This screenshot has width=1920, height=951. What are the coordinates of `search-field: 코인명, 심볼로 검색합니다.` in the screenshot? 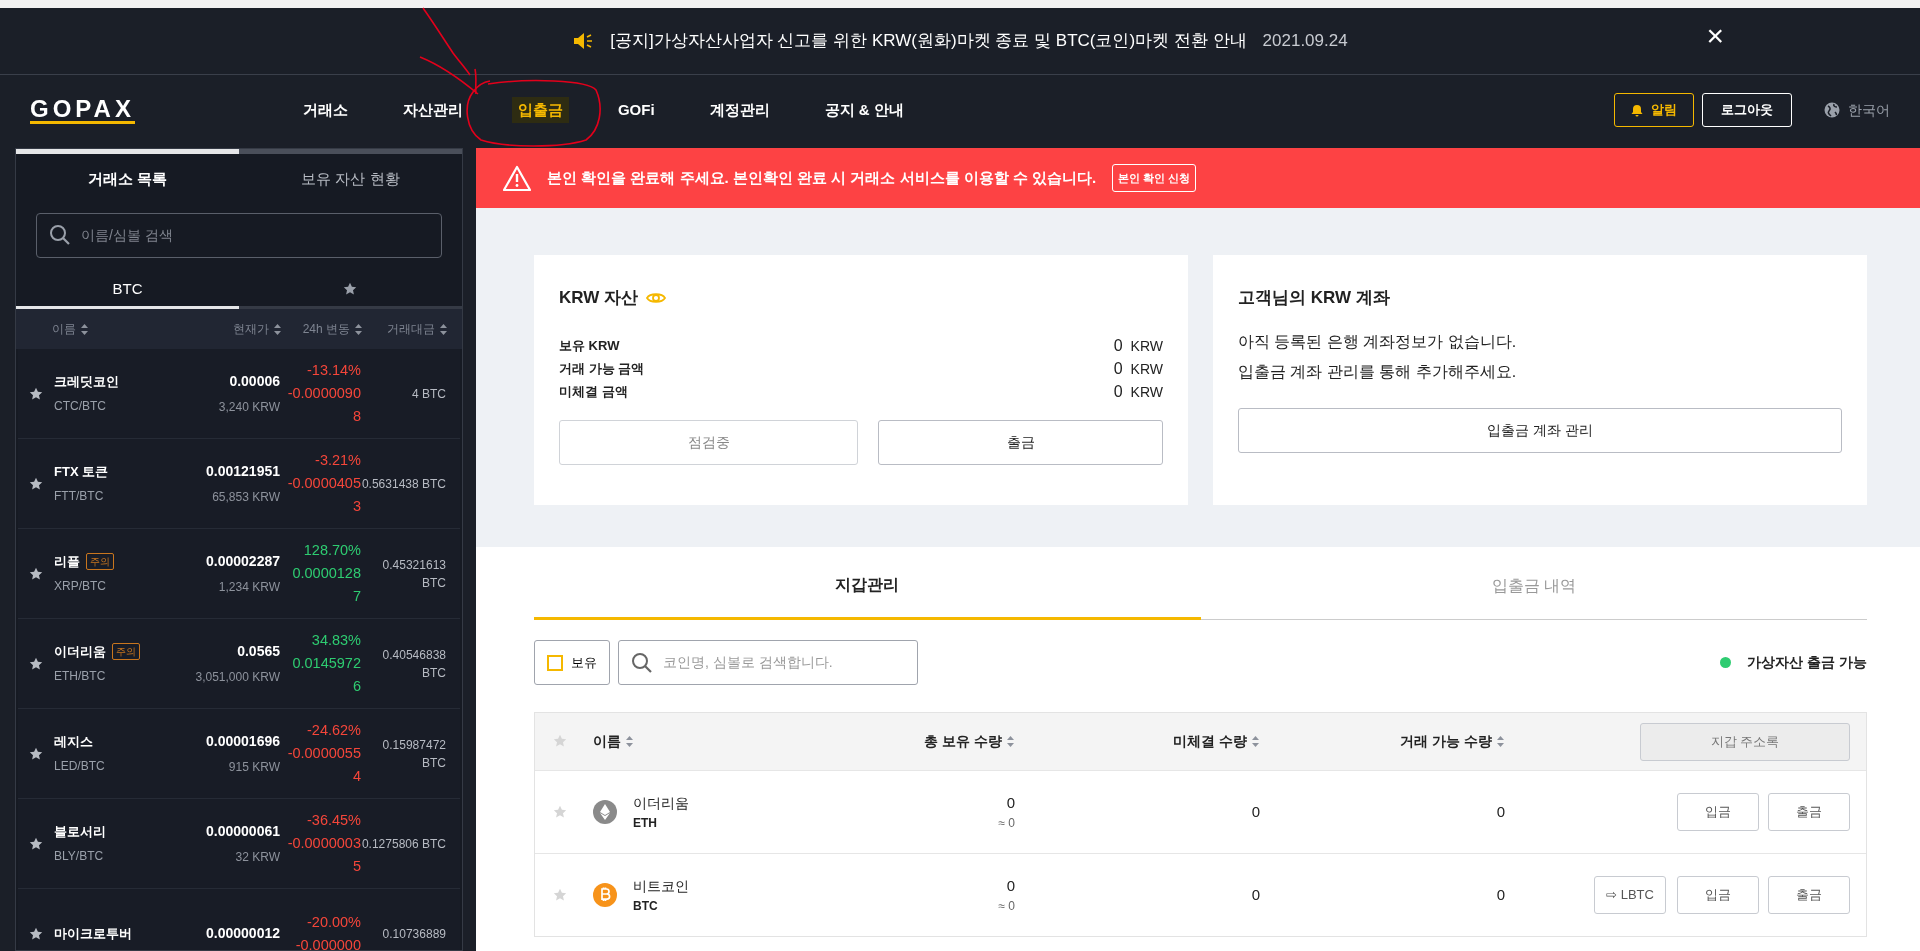 It's located at (768, 662).